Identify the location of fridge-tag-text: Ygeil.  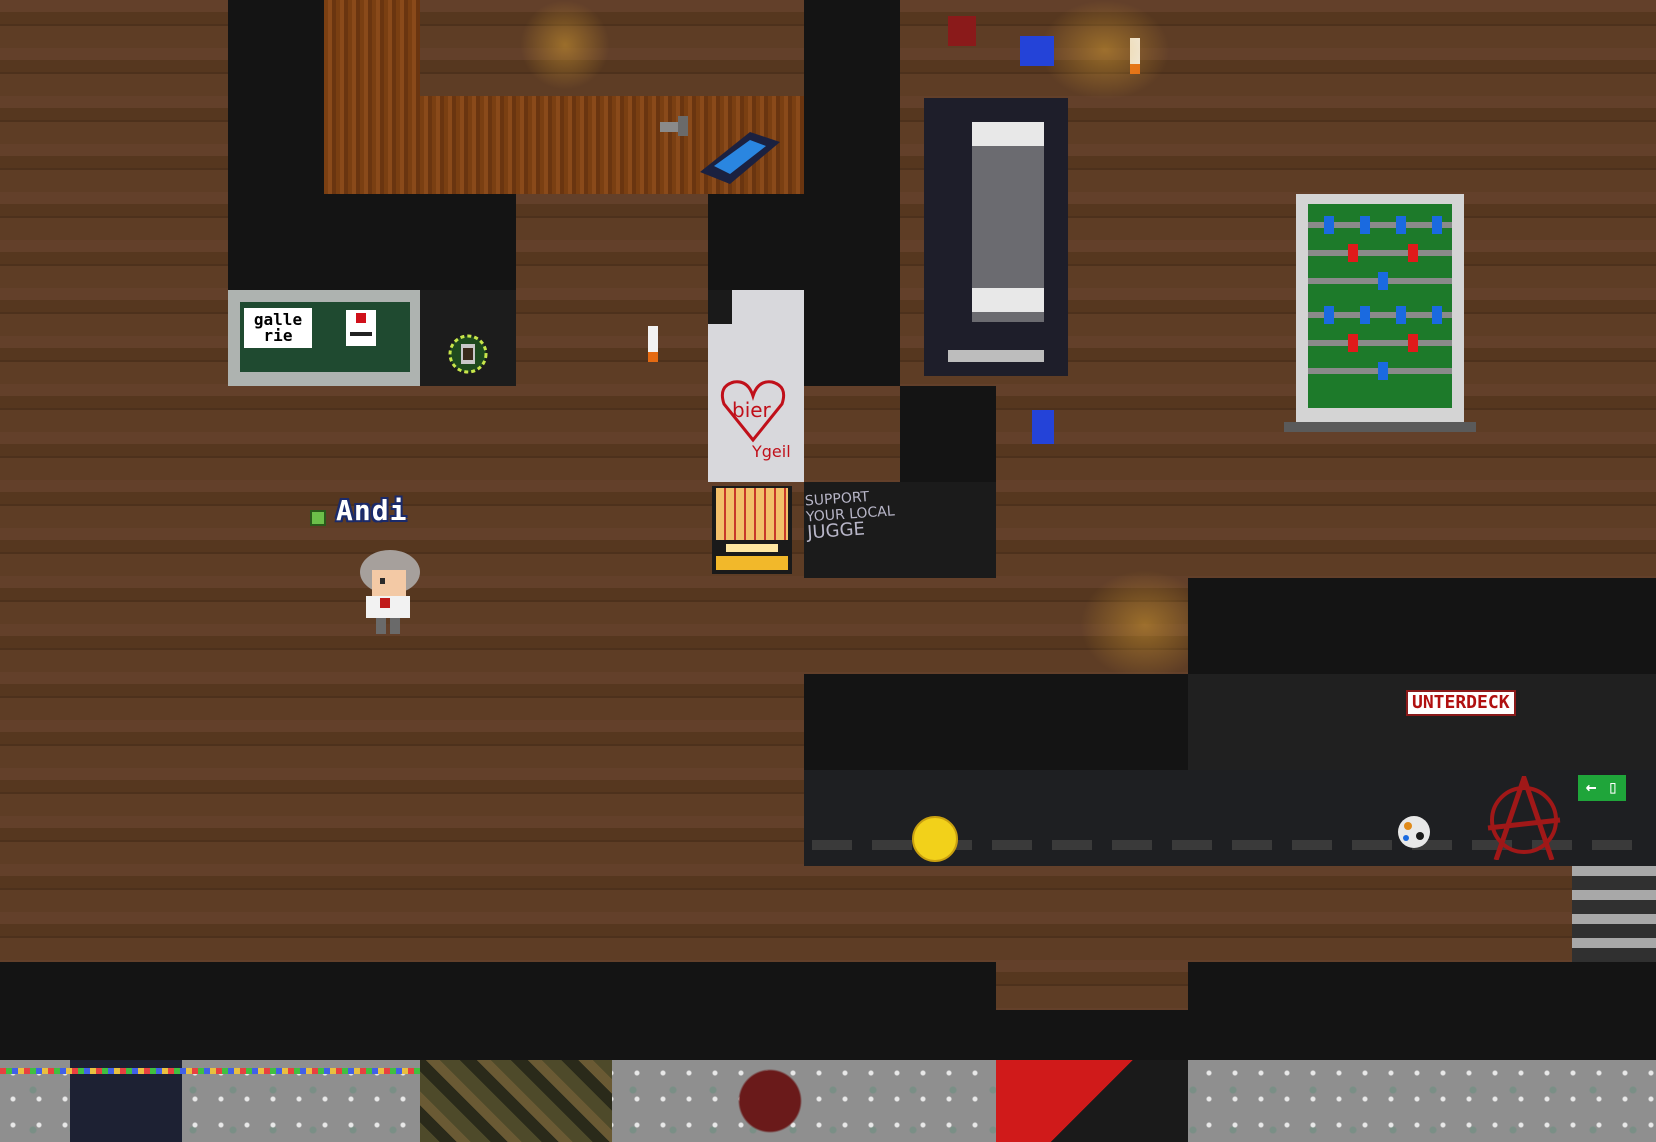
(771, 451).